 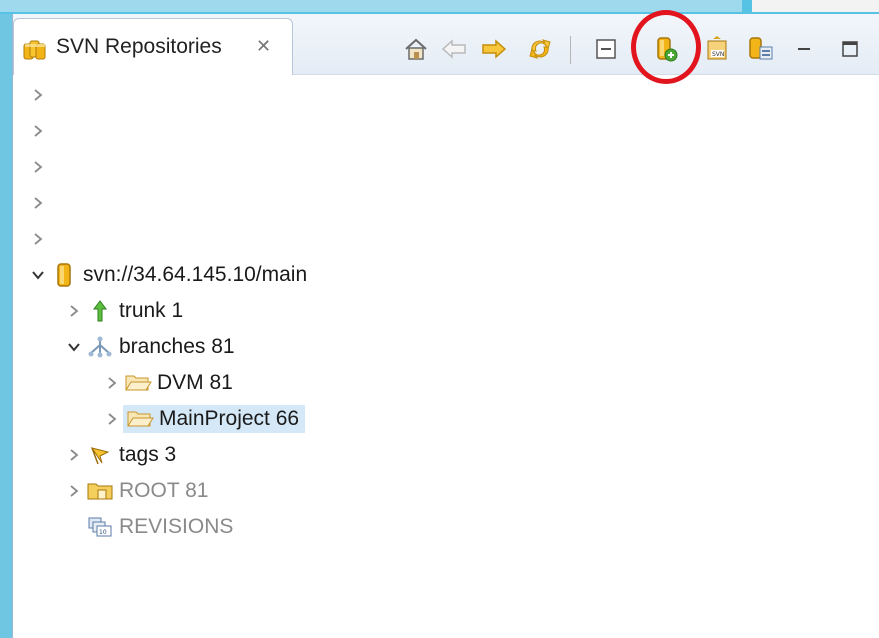 I want to click on minimize-button, so click(x=804, y=49).